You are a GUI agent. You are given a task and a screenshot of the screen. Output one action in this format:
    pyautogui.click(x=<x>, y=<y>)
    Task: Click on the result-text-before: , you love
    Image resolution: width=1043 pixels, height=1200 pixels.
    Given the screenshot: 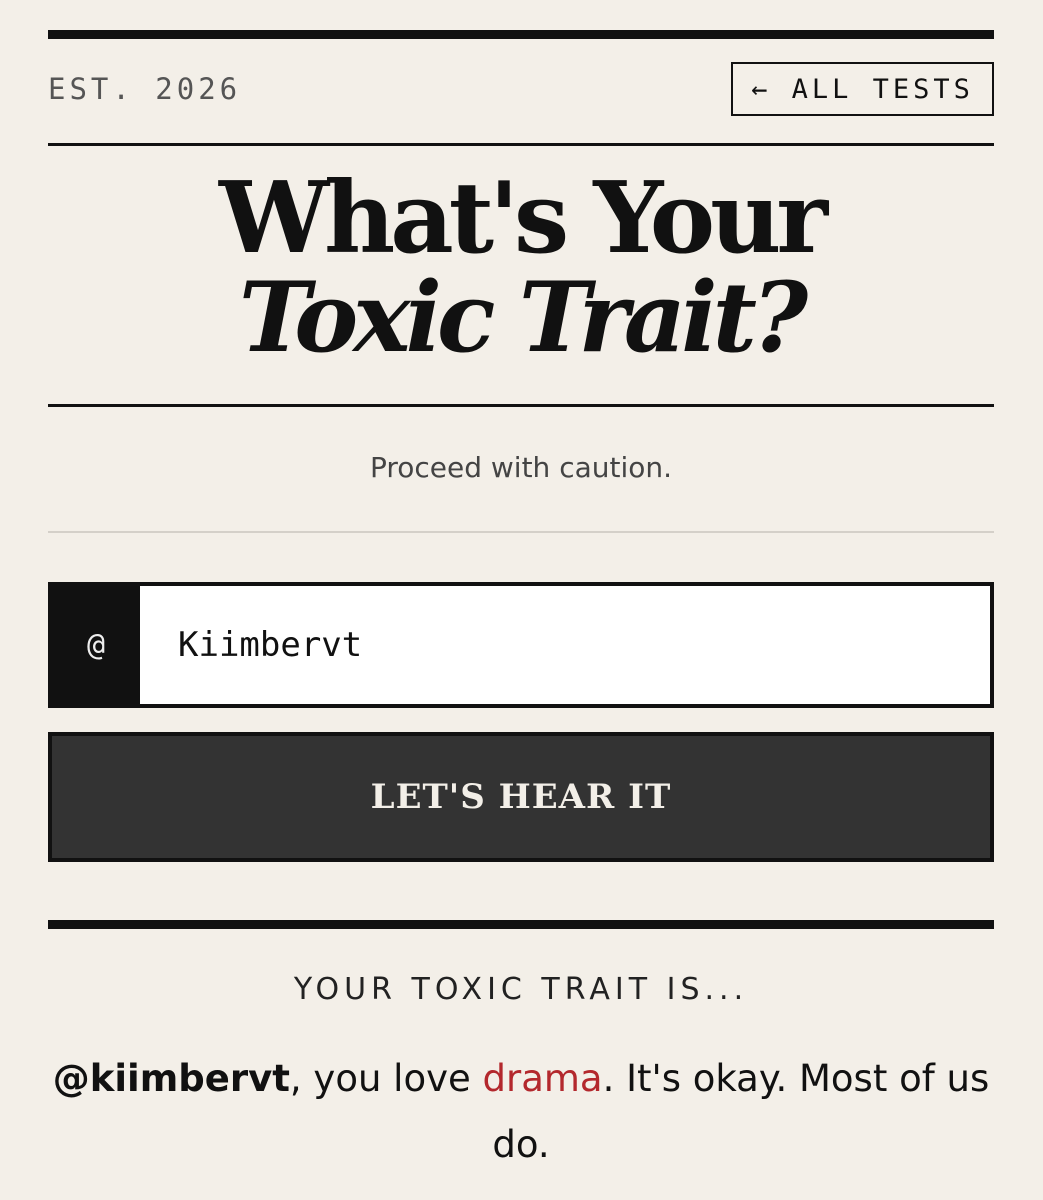 What is the action you would take?
    pyautogui.click(x=386, y=1078)
    